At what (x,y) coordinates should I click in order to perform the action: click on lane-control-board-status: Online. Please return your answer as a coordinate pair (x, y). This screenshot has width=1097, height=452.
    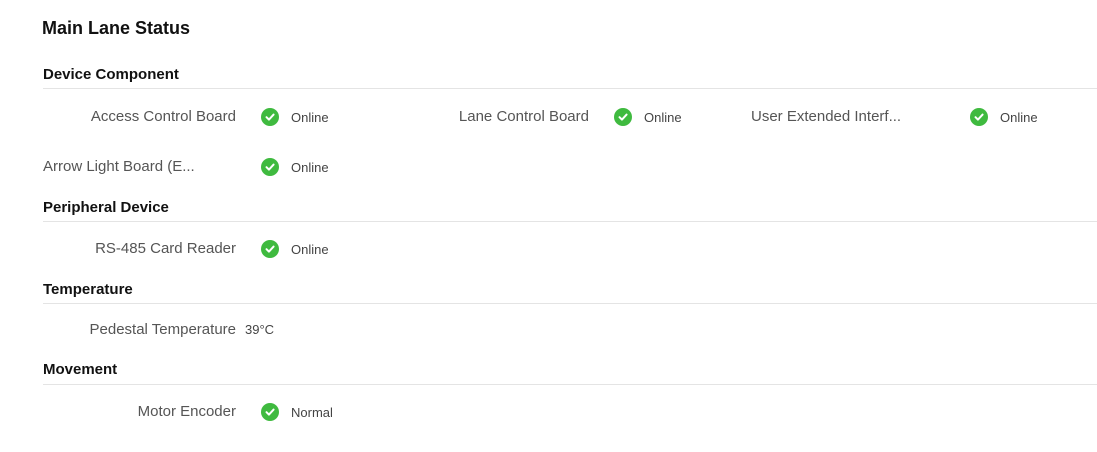
    Looking at the image, I should click on (648, 117).